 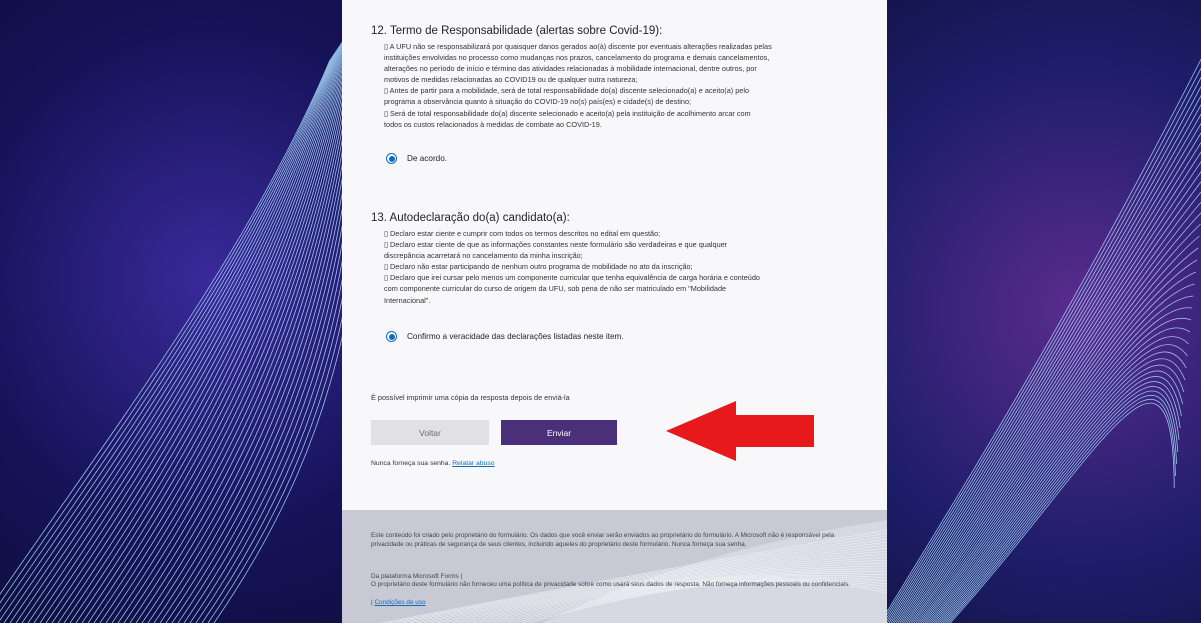 What do you see at coordinates (611, 603) in the screenshot?
I see `footer-terms: | Condições de uso` at bounding box center [611, 603].